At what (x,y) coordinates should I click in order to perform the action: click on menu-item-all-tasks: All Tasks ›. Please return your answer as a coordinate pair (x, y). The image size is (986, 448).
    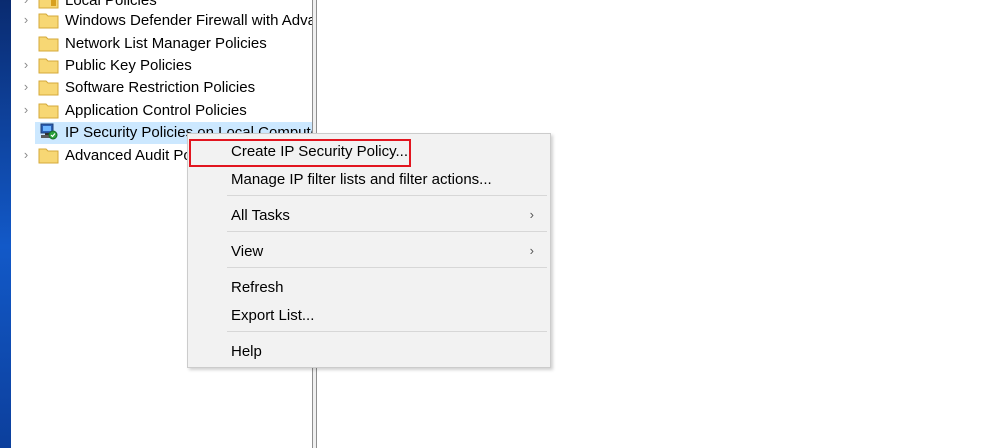
    Looking at the image, I should click on (369, 216).